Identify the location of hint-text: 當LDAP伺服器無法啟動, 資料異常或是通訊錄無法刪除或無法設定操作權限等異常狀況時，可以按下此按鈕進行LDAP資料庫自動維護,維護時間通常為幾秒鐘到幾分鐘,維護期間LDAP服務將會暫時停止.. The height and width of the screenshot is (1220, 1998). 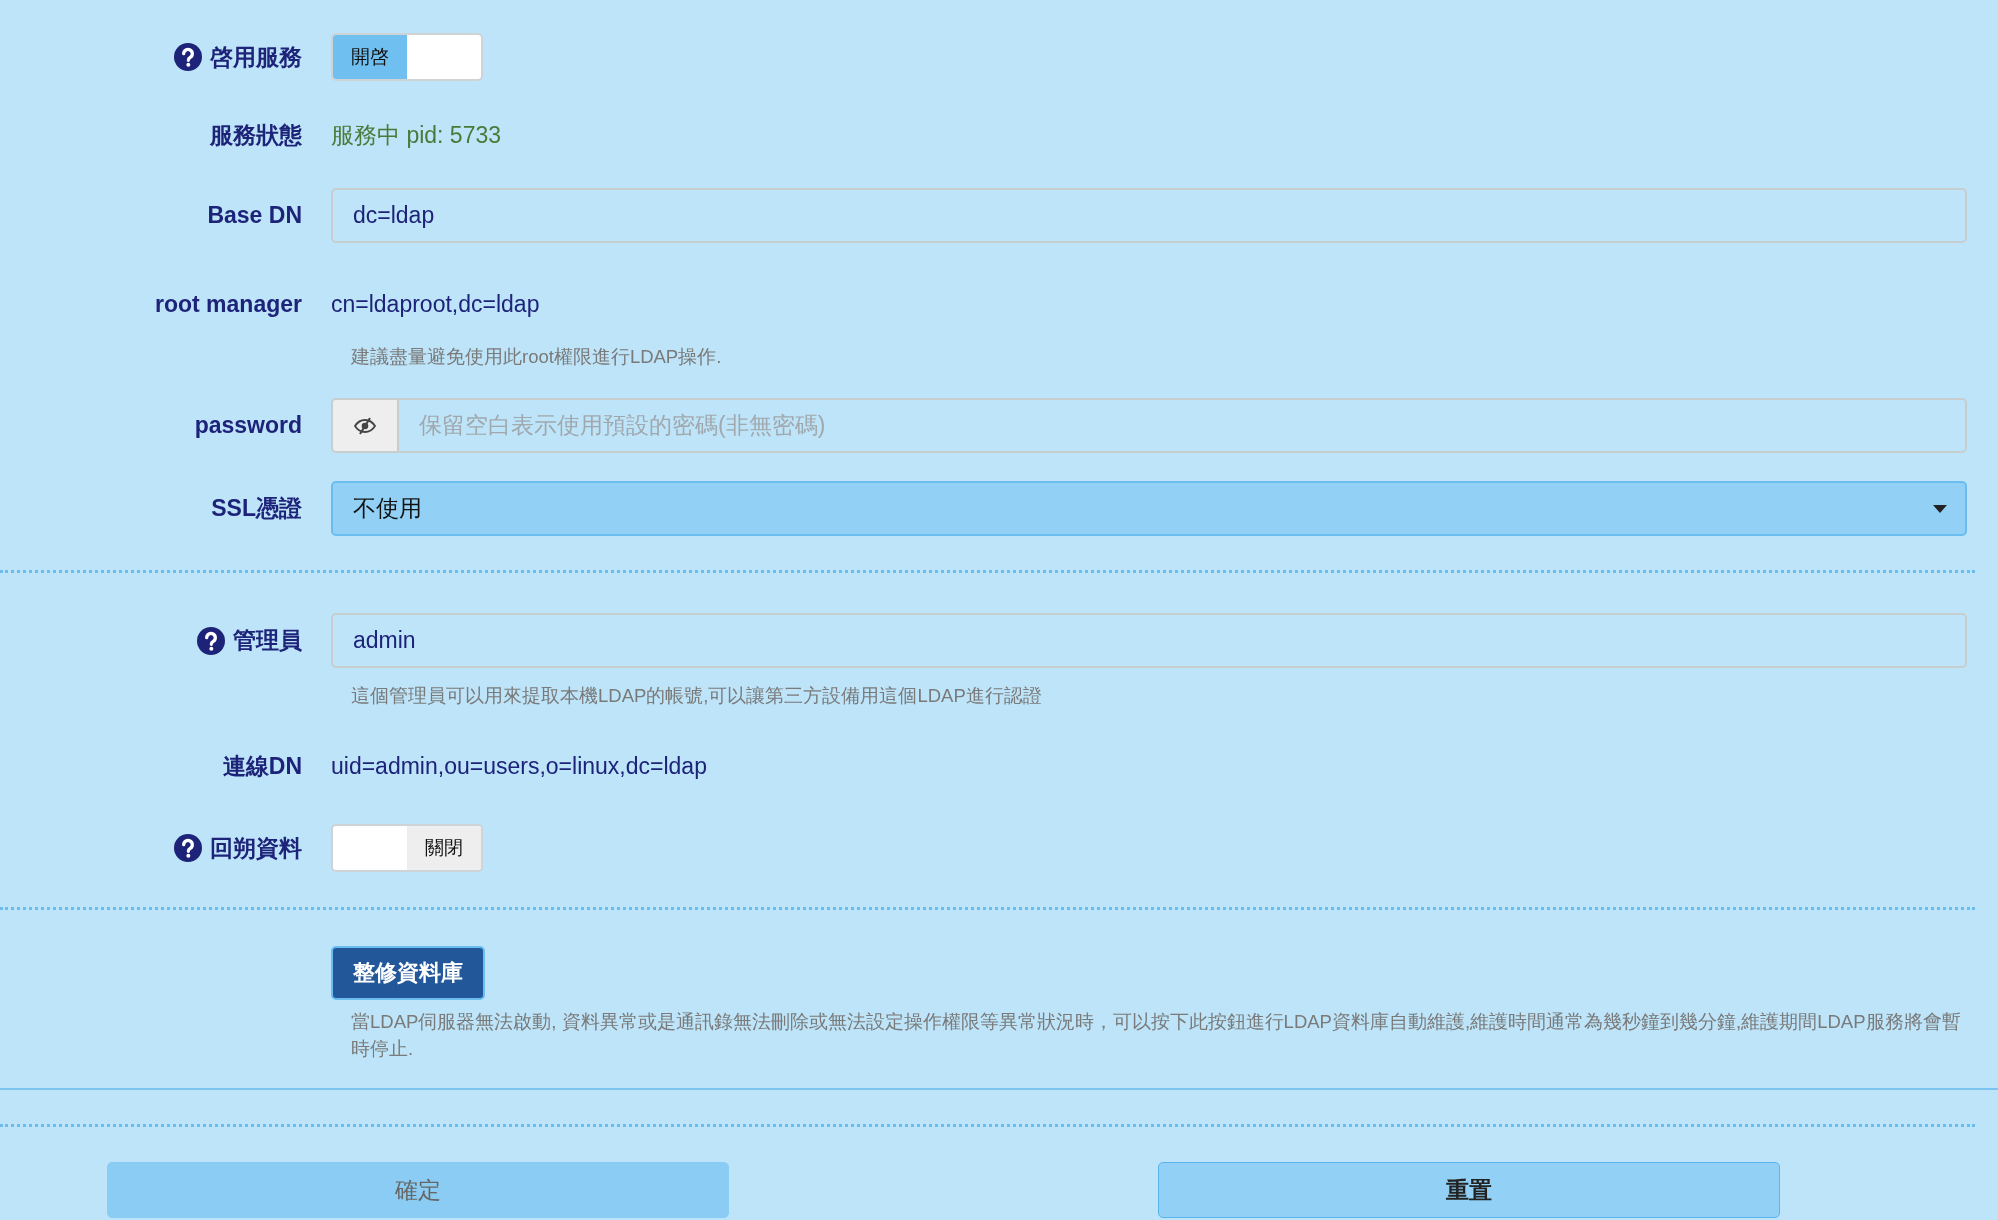
(1156, 1035).